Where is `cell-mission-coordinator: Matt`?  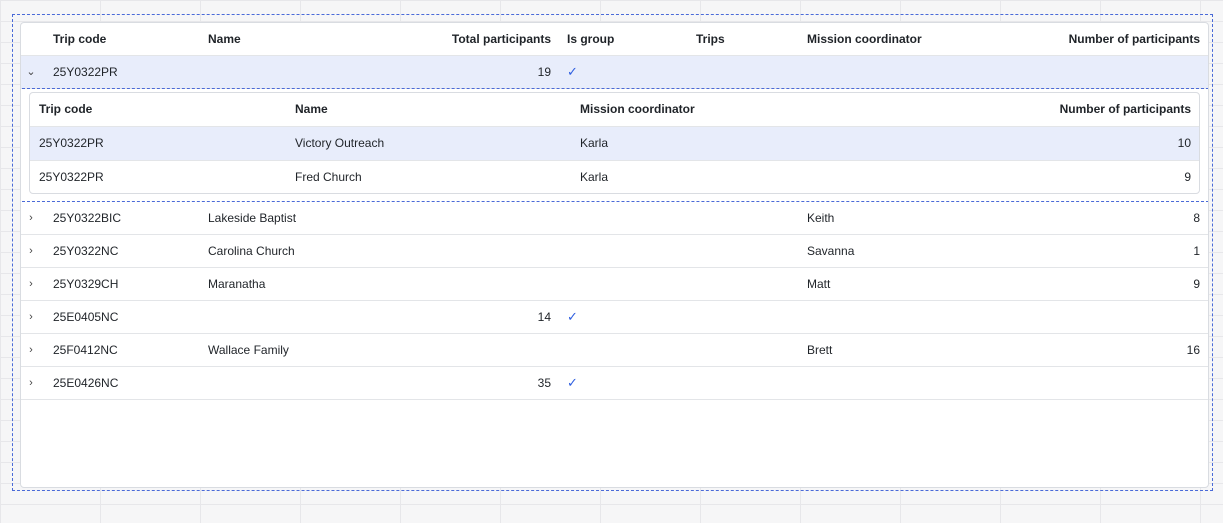 cell-mission-coordinator: Matt is located at coordinates (819, 284).